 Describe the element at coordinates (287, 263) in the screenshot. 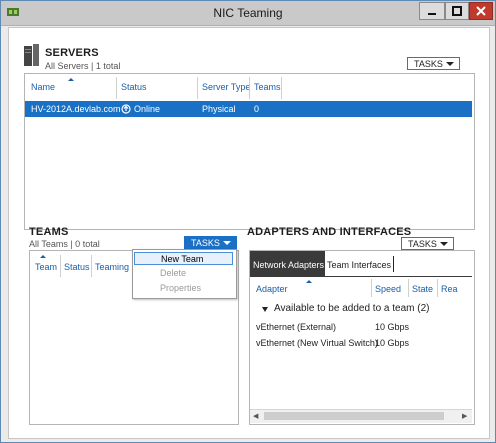

I see `tab-network-adapters: Network Adapters` at that location.